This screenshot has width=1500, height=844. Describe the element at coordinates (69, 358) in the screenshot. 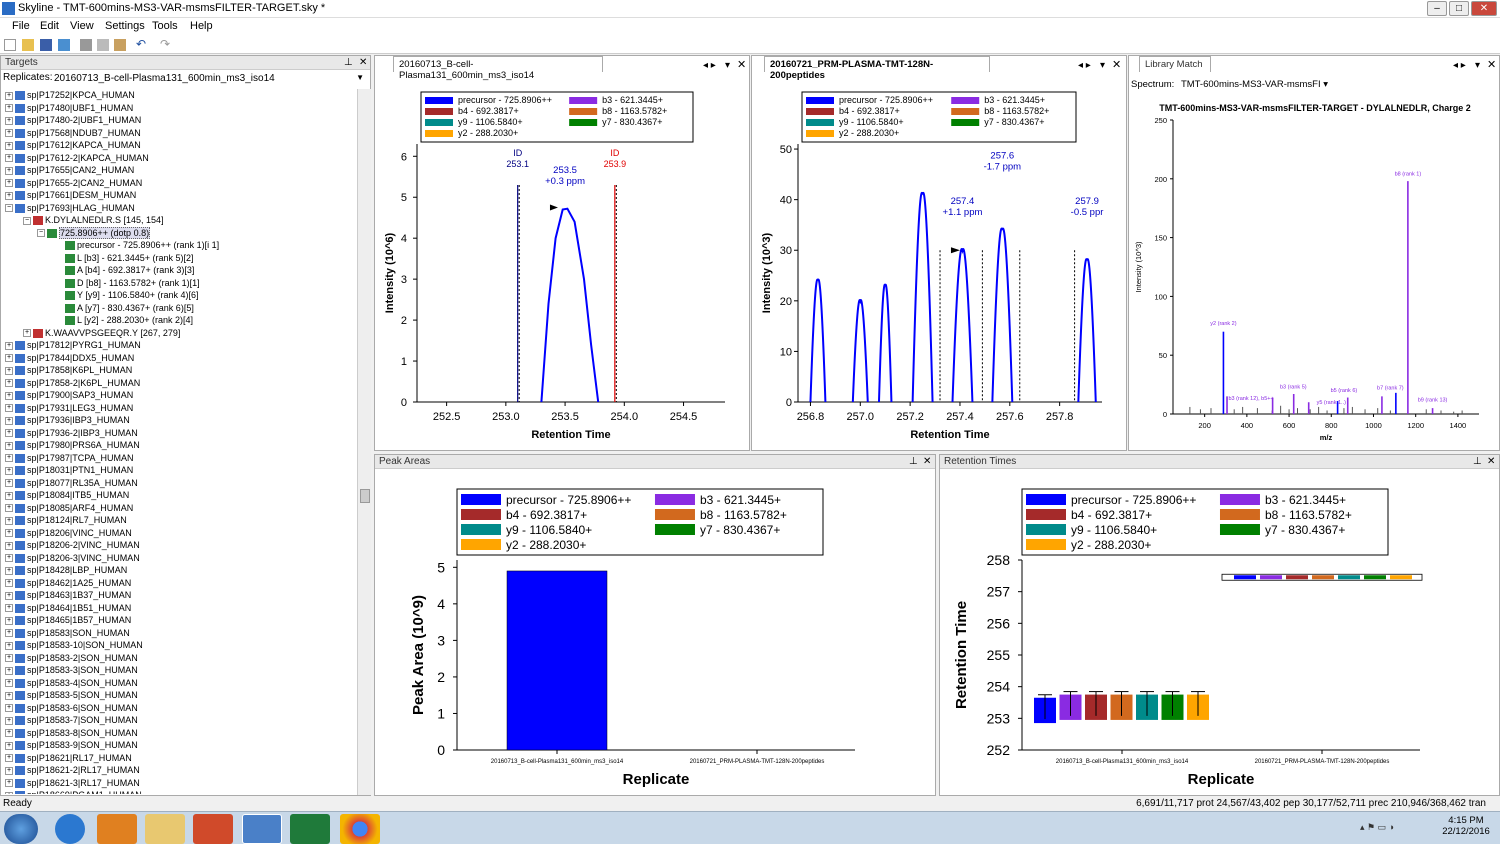

I see `tree-item-protein: + sp|P17844|DDX5_HUMAN` at that location.